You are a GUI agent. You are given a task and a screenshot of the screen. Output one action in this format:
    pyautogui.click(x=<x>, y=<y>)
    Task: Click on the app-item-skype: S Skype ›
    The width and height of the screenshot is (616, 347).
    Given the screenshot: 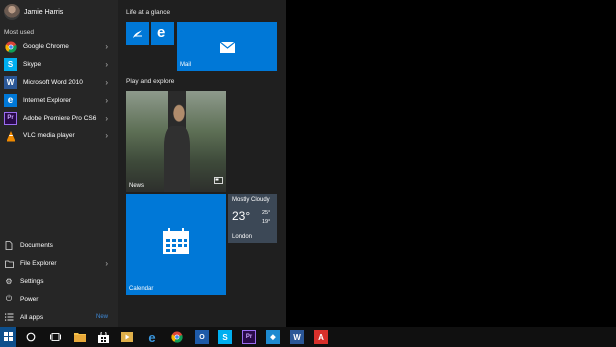 What is the action you would take?
    pyautogui.click(x=59, y=65)
    